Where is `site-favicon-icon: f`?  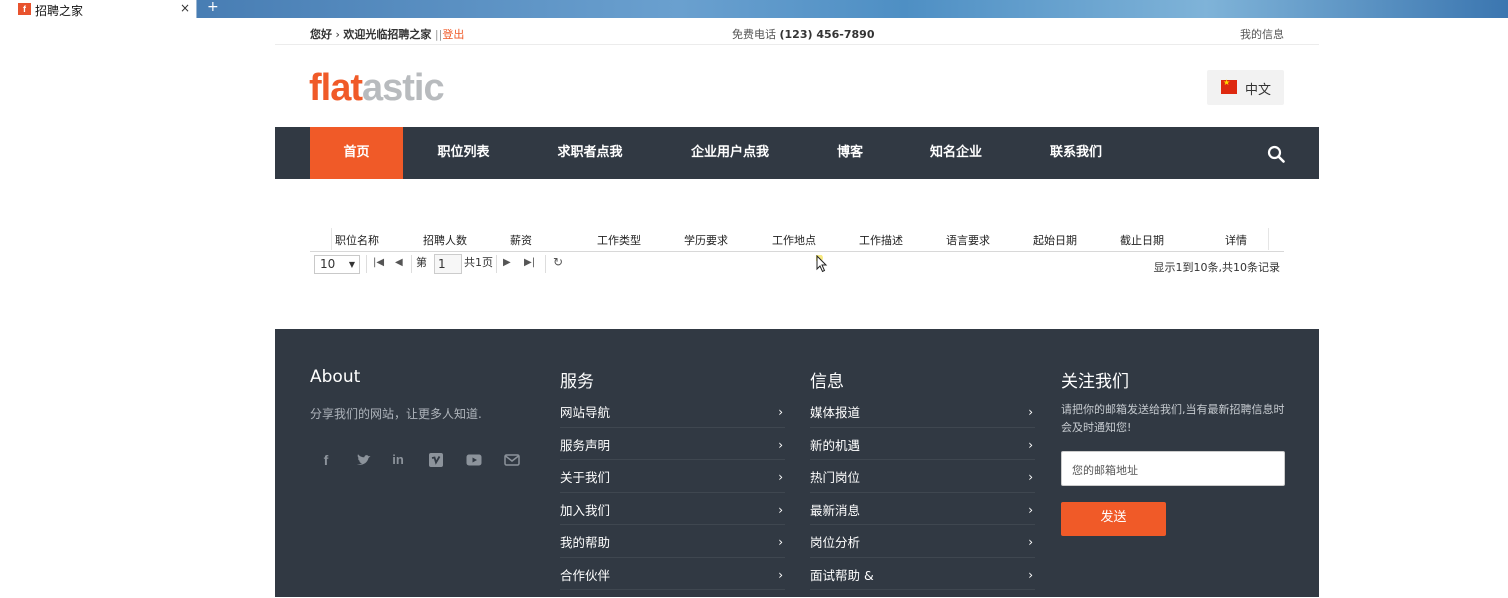 site-favicon-icon: f is located at coordinates (24, 9).